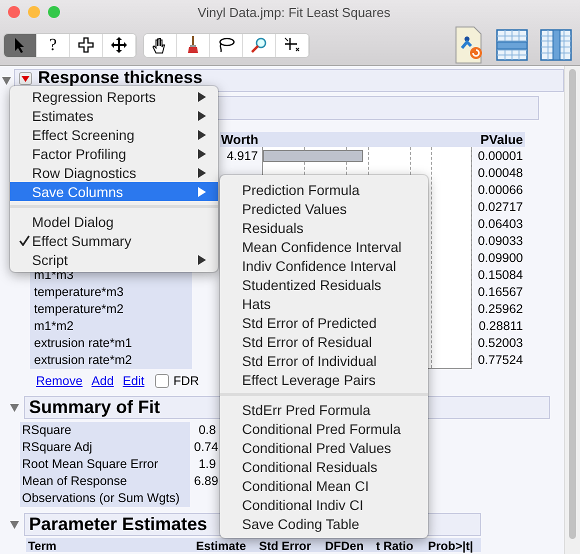  What do you see at coordinates (324, 265) in the screenshot?
I see `menu-item: Indiv Confidence Interval` at bounding box center [324, 265].